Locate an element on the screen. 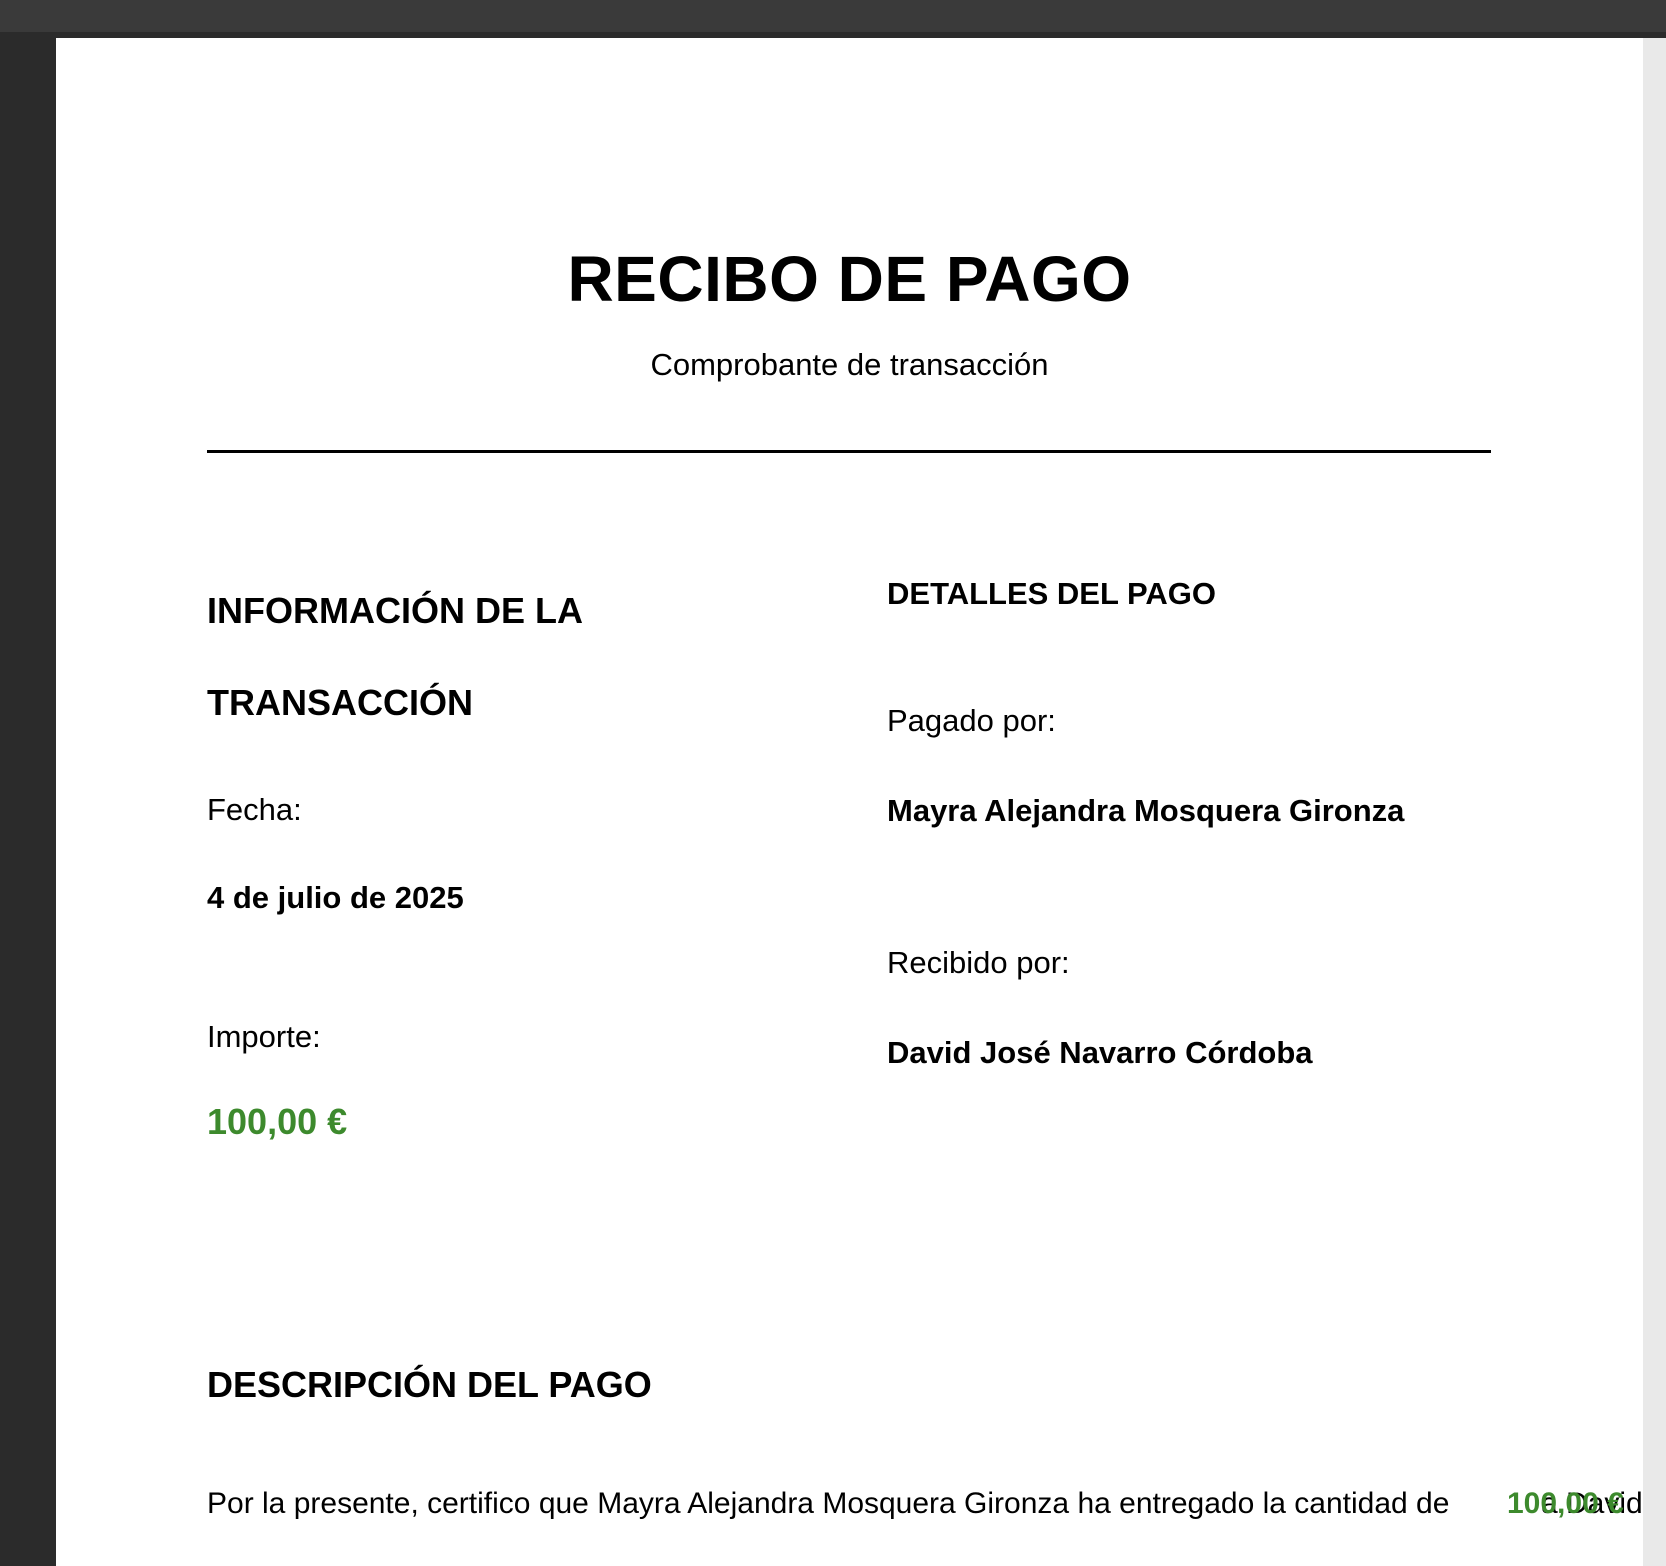 The height and width of the screenshot is (1566, 1666). viewer-right-edge is located at coordinates (1654, 802).